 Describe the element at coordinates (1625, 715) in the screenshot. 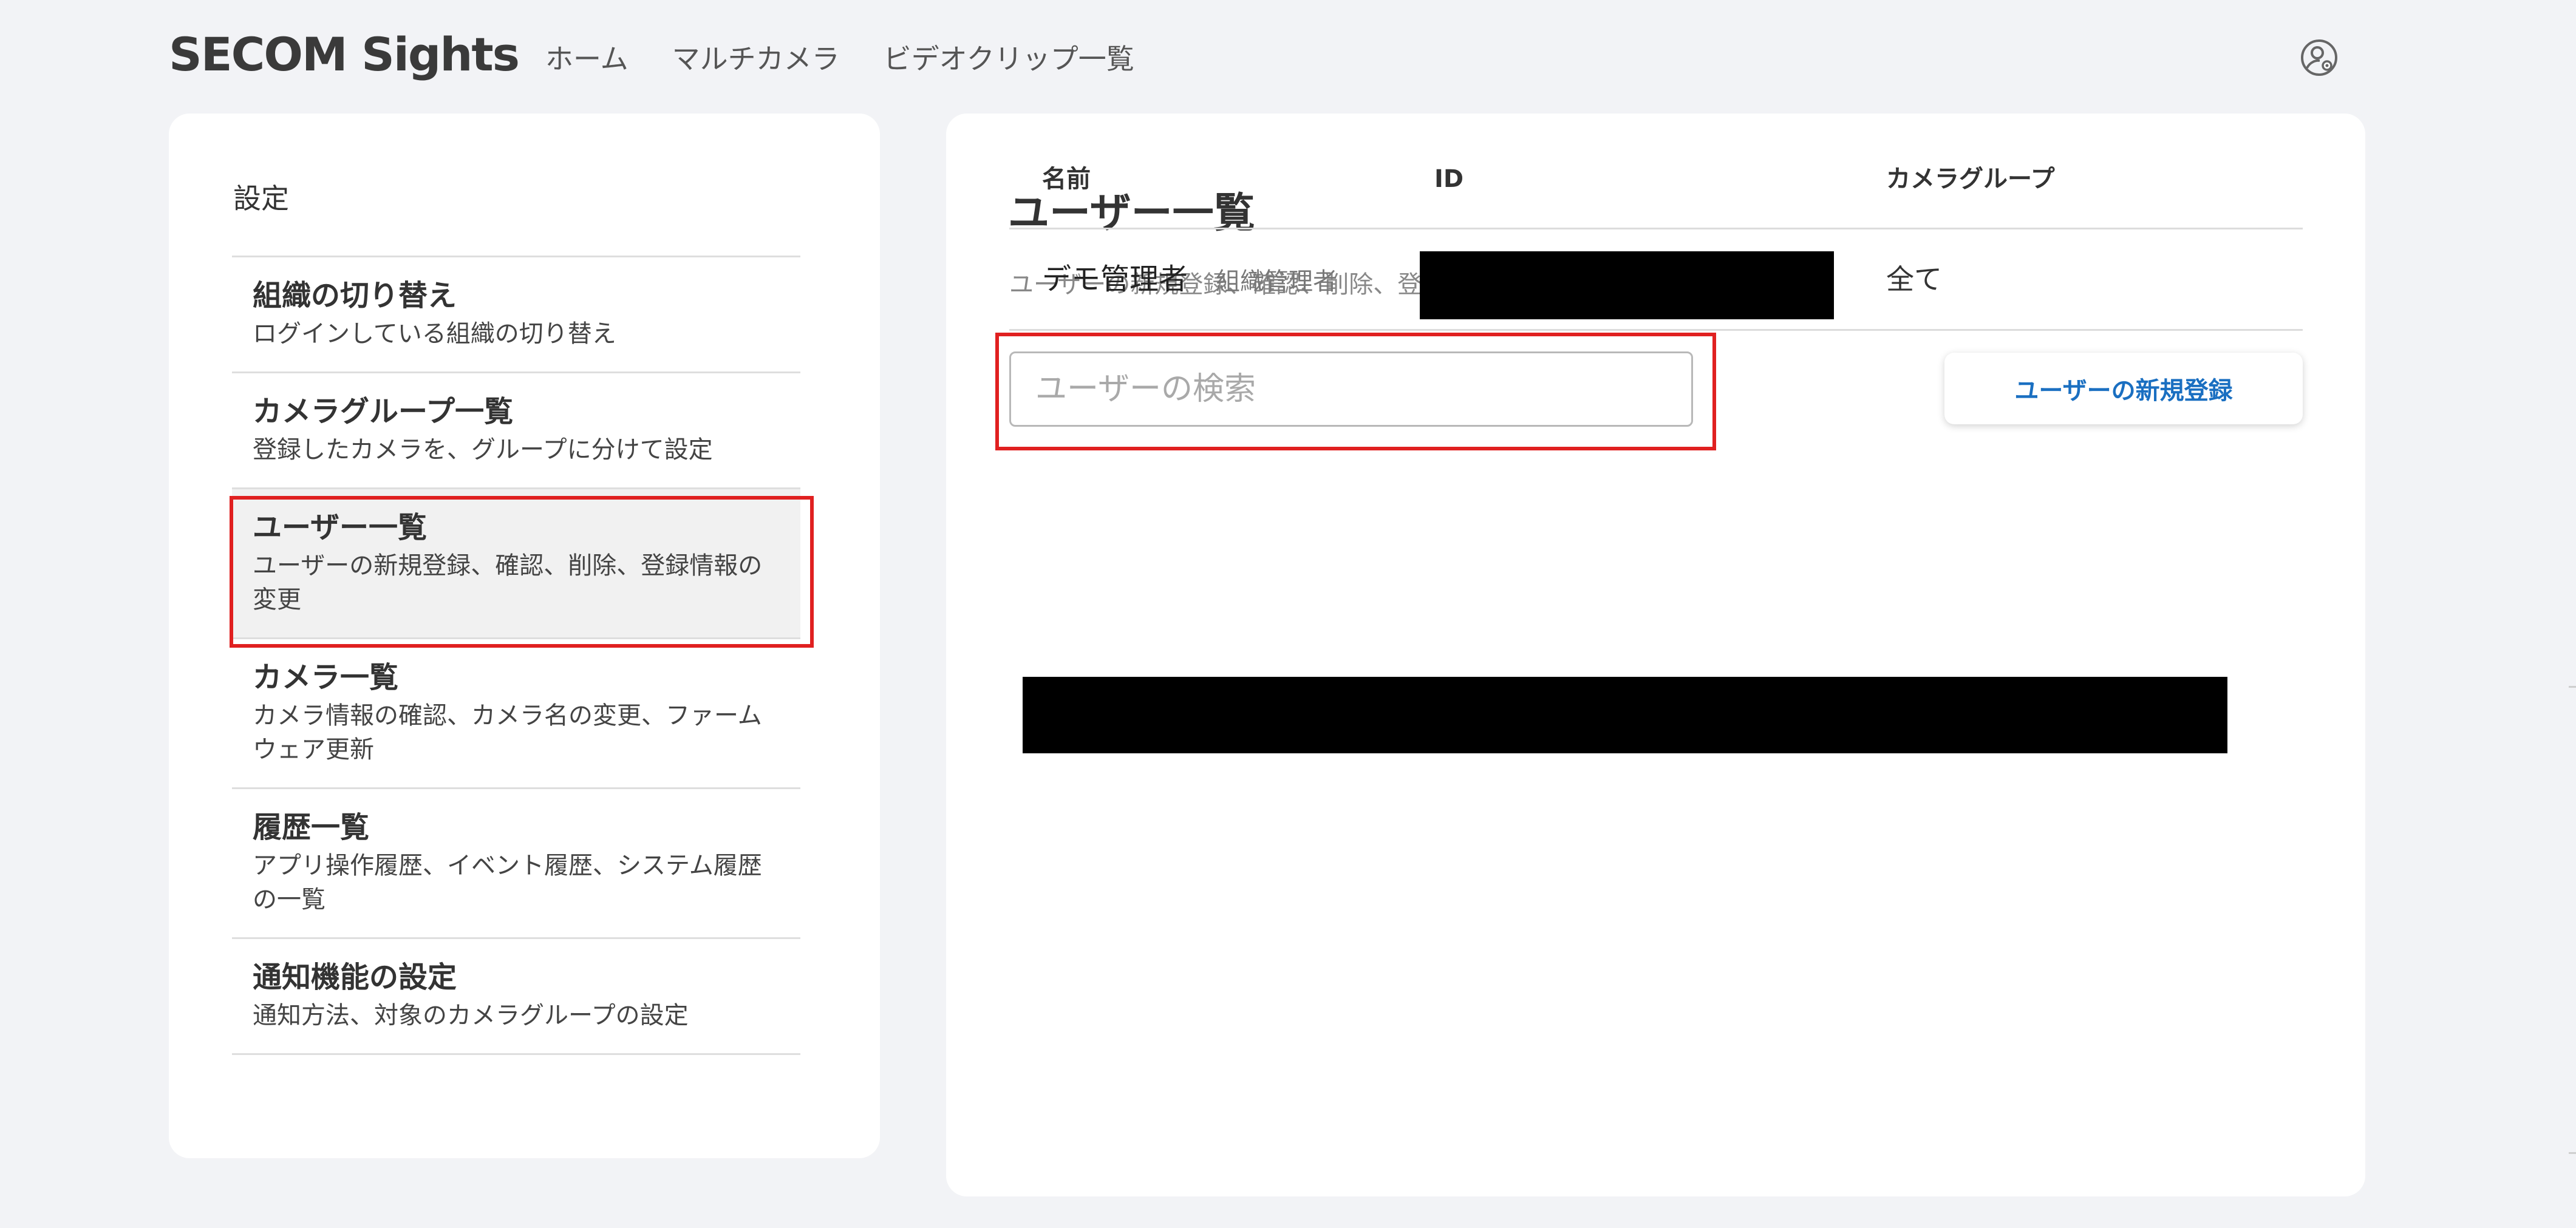

I see `redacted-table-row` at that location.